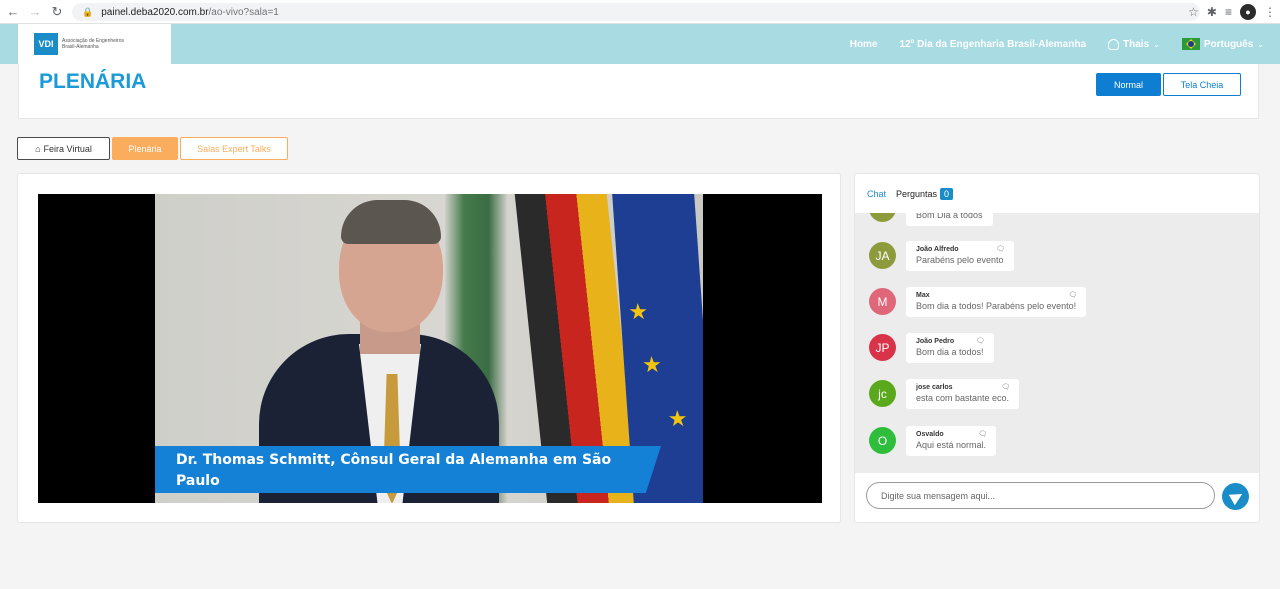 The width and height of the screenshot is (1280, 589). What do you see at coordinates (1114, 44) in the screenshot?
I see `user-icon` at bounding box center [1114, 44].